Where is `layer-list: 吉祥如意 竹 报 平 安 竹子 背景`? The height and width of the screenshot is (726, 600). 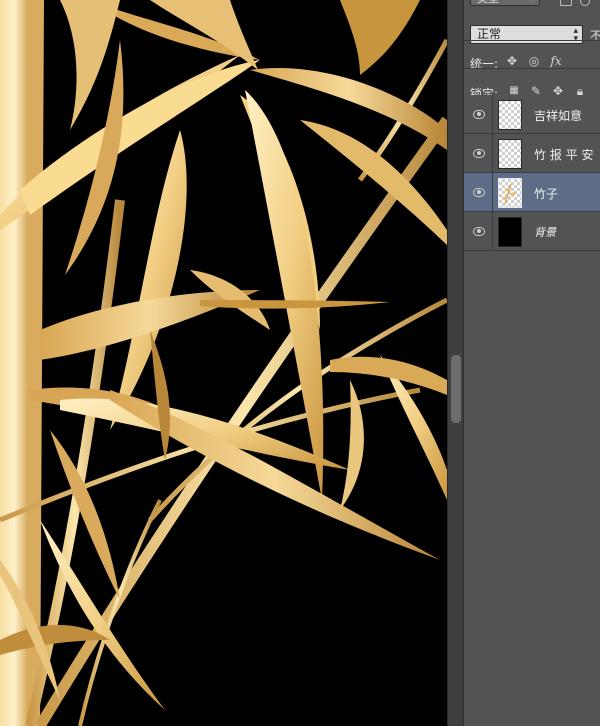 layer-list: 吉祥如意 竹 报 平 安 竹子 背景 is located at coordinates (532, 173).